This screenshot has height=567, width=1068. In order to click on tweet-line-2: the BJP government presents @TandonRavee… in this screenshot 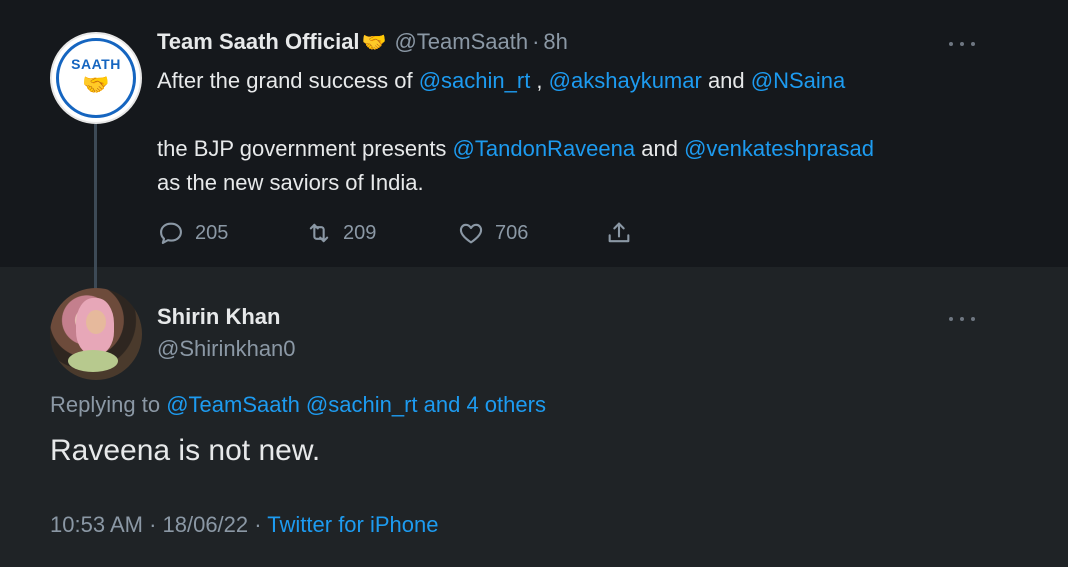, I will do `click(597, 149)`.